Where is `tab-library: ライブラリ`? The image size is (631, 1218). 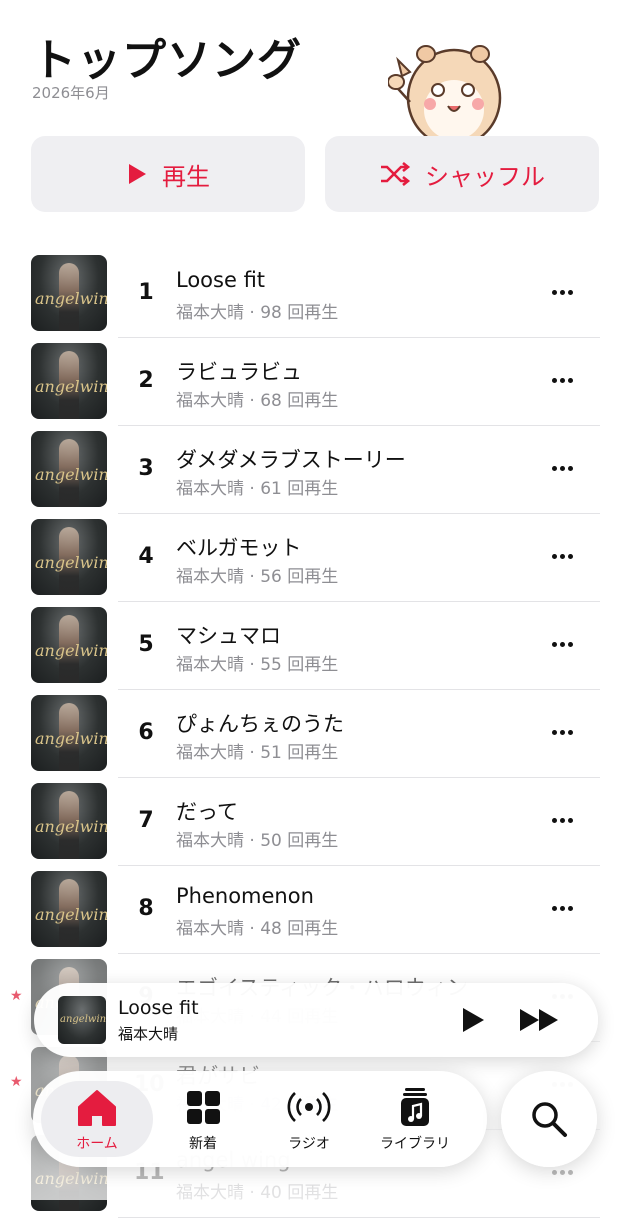 tab-library: ライブラリ is located at coordinates (415, 1119).